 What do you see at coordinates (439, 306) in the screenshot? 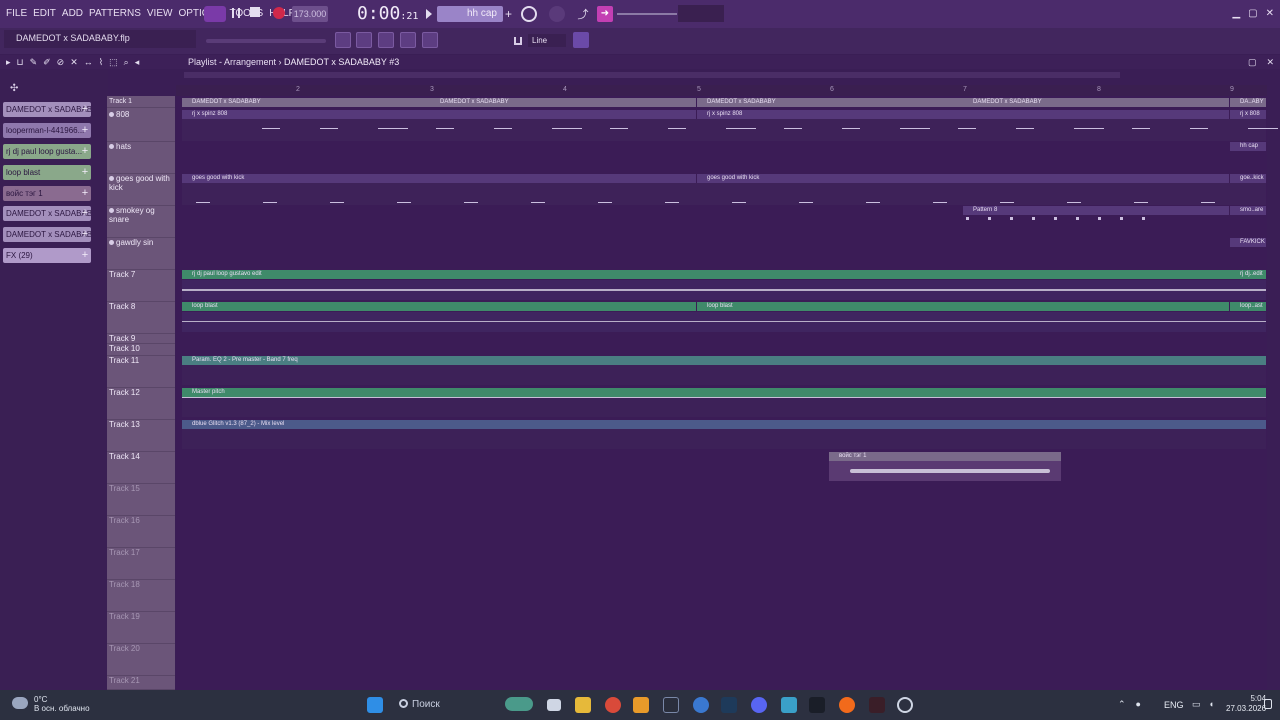
I see `playlist-clip: loop blast` at bounding box center [439, 306].